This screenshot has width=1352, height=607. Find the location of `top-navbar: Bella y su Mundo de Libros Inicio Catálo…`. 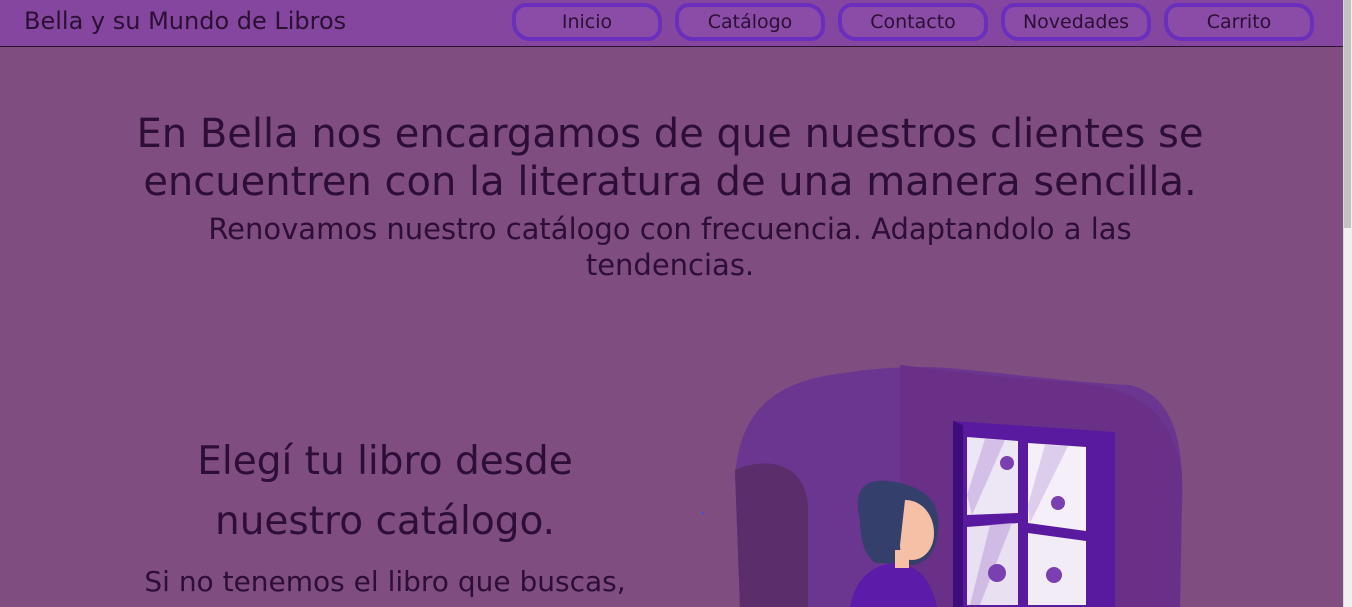

top-navbar: Bella y su Mundo de Libros Inicio Catálo… is located at coordinates (671, 23).